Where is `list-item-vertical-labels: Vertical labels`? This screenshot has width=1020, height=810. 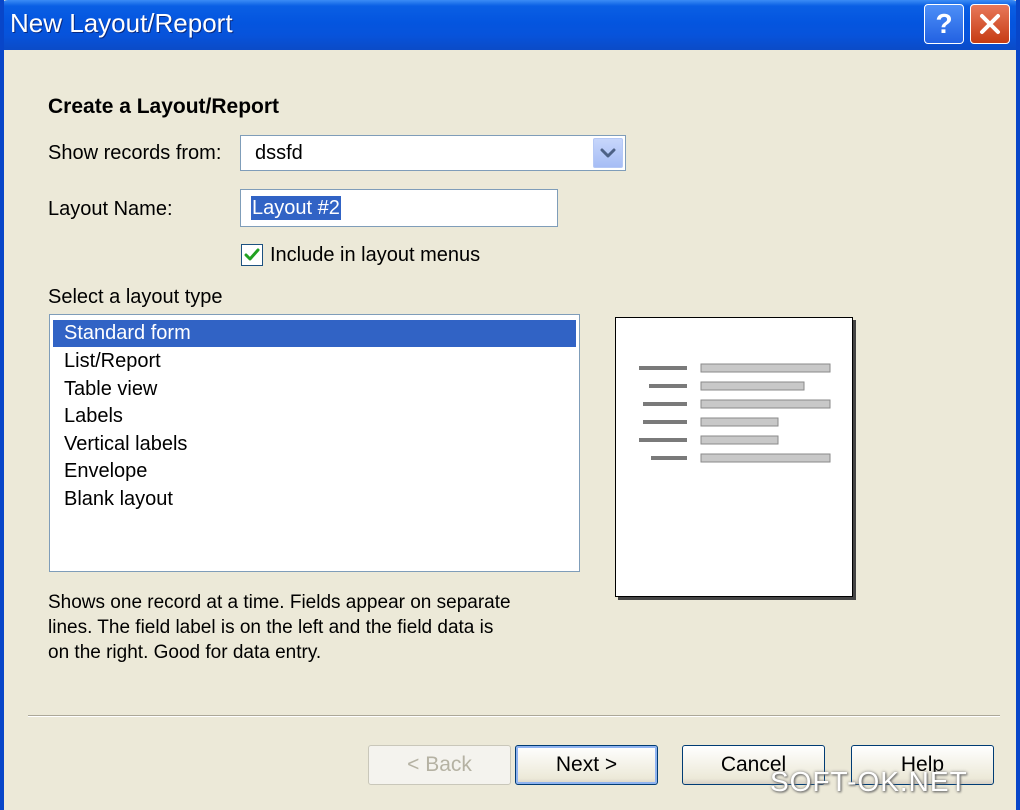 list-item-vertical-labels: Vertical labels is located at coordinates (314, 444).